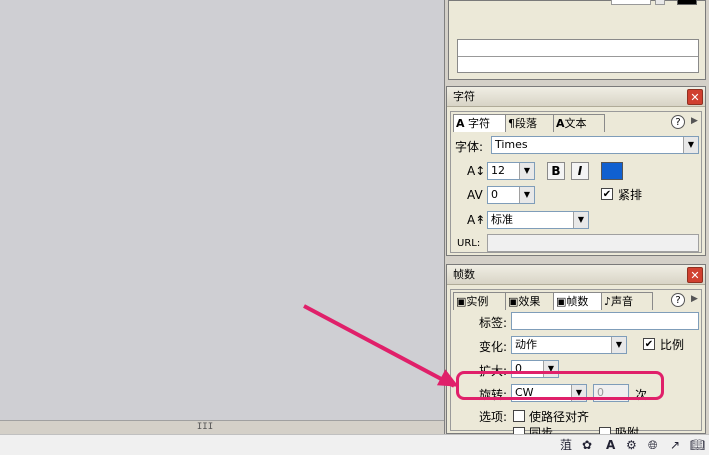 The height and width of the screenshot is (455, 709). What do you see at coordinates (627, 301) in the screenshot?
I see `tab-sound: ♪声音` at bounding box center [627, 301].